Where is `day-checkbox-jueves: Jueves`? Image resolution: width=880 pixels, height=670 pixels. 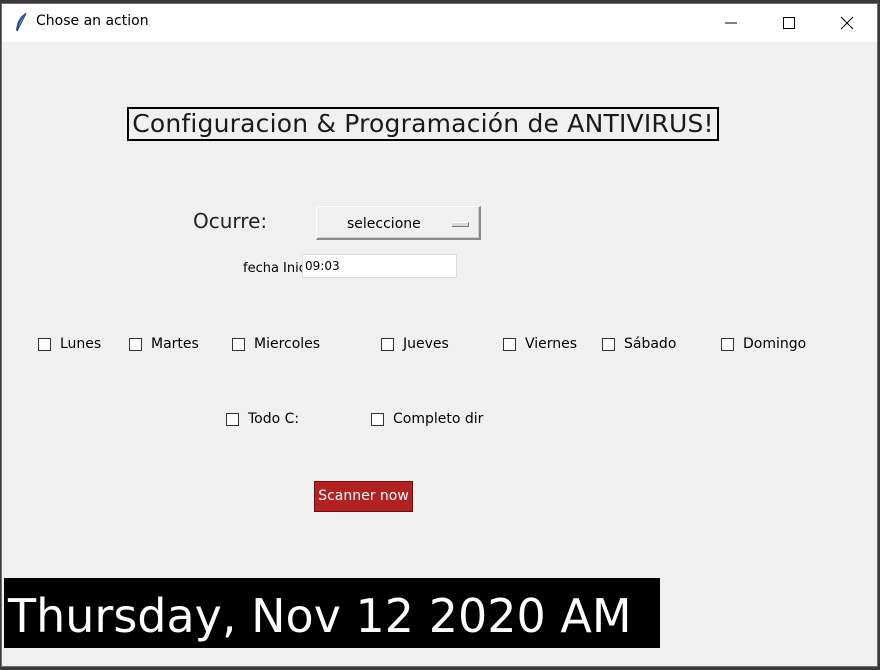
day-checkbox-jueves: Jueves is located at coordinates (415, 344).